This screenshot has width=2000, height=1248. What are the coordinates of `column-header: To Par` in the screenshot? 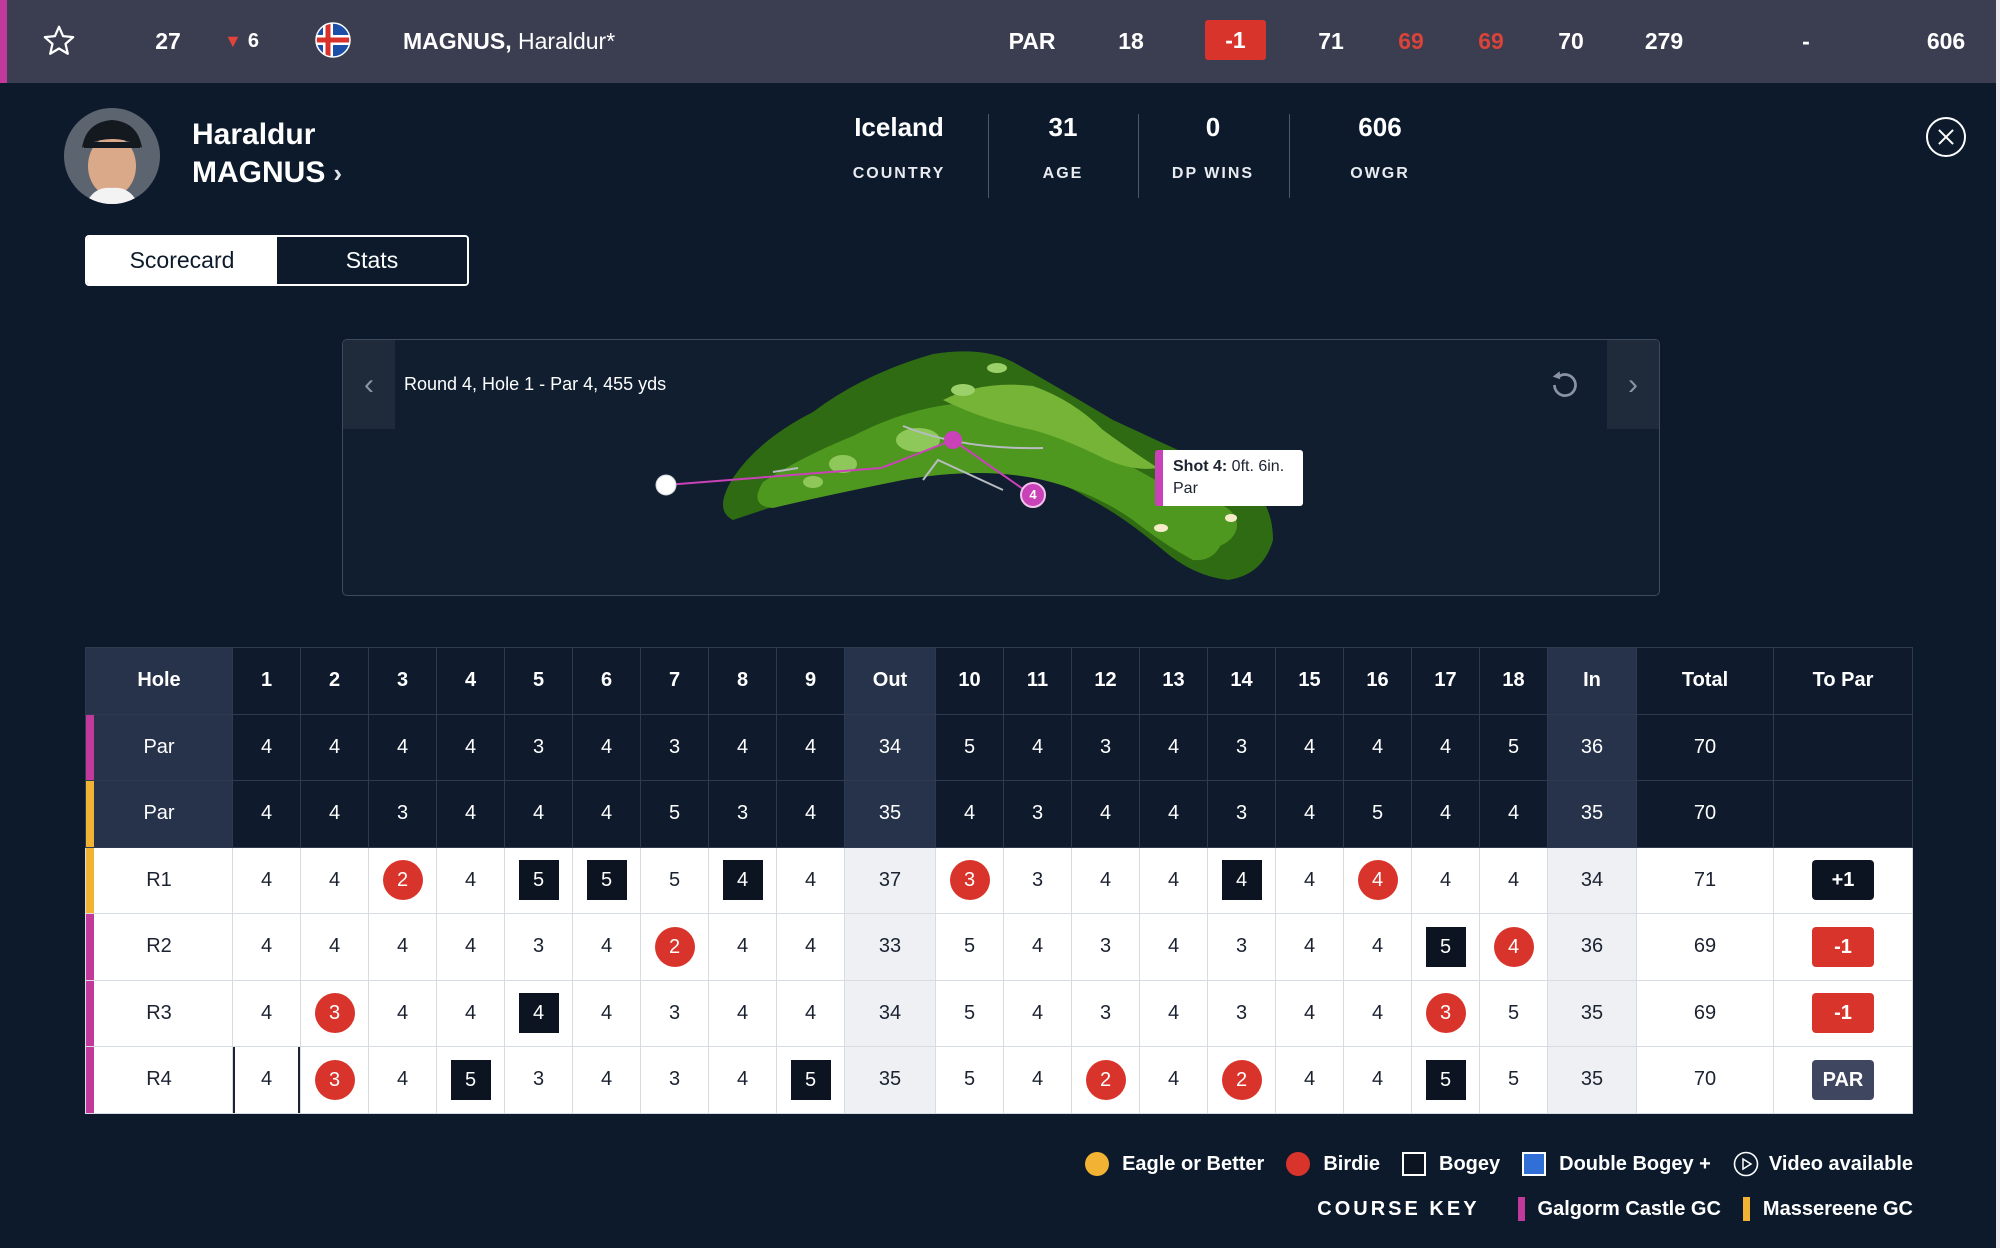 It's located at (1843, 681).